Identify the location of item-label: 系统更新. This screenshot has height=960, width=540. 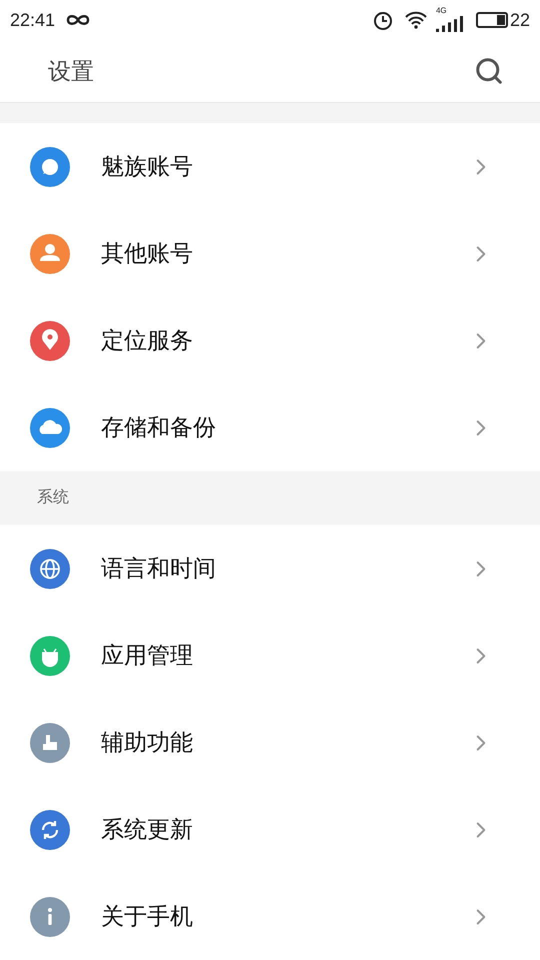
(147, 829).